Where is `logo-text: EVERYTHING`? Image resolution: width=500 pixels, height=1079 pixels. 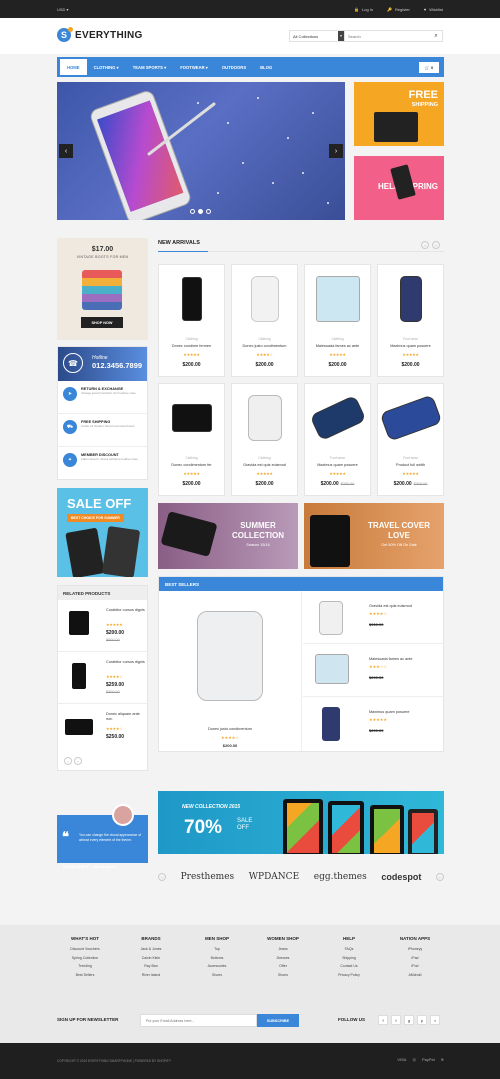 logo-text: EVERYTHING is located at coordinates (109, 35).